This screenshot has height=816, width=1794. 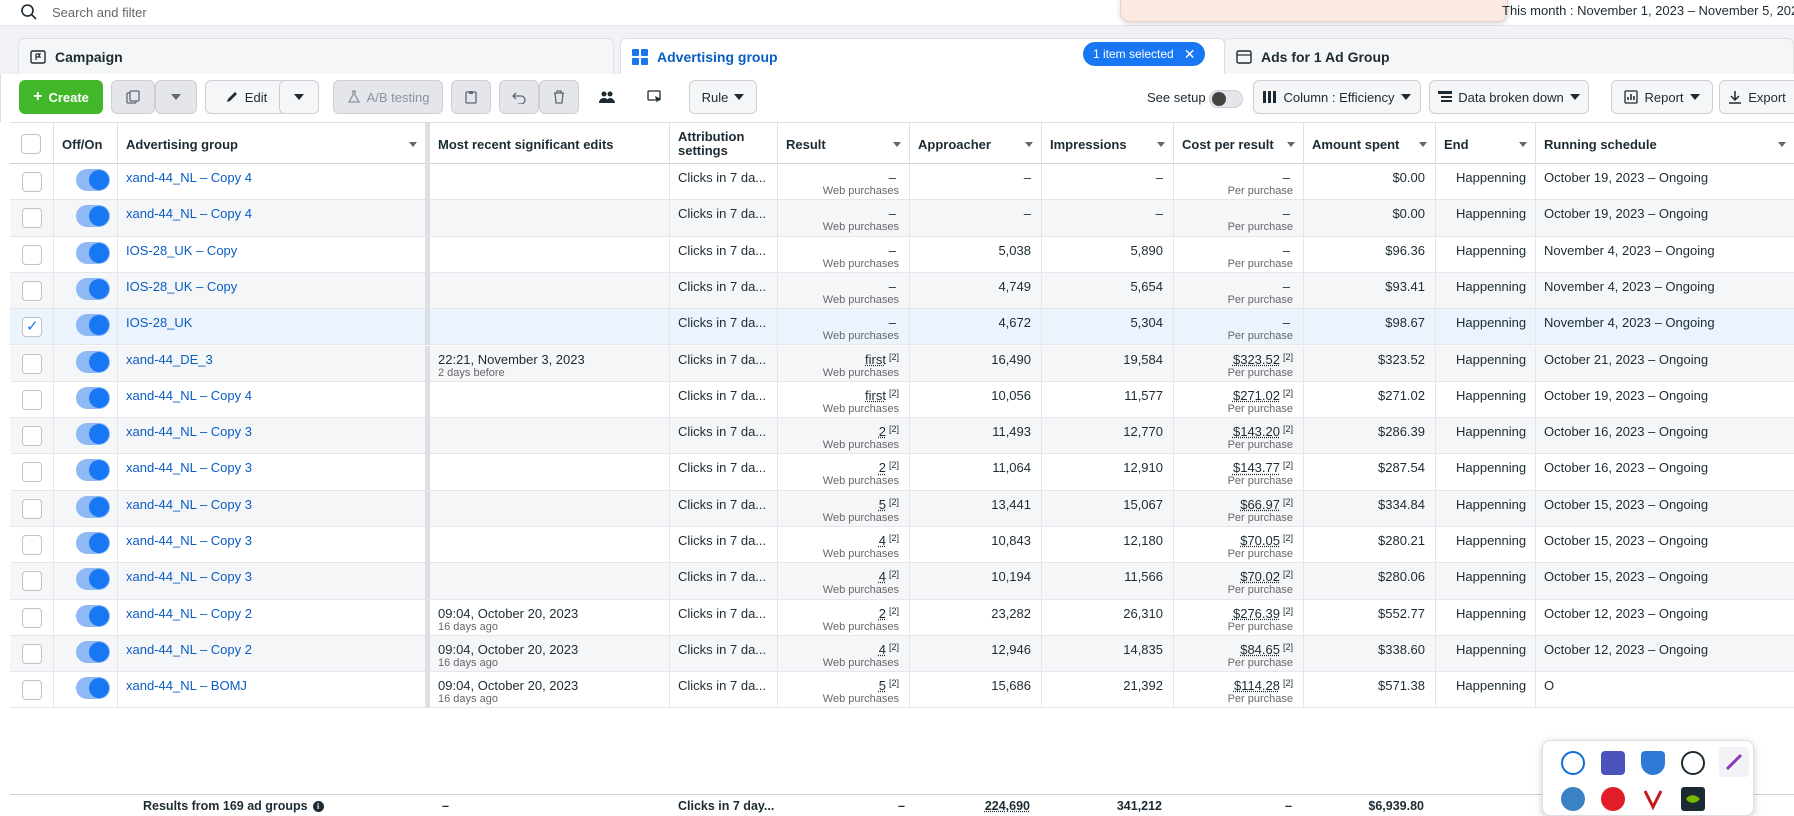 What do you see at coordinates (316, 56) in the screenshot?
I see `tab-campaign: Campaign` at bounding box center [316, 56].